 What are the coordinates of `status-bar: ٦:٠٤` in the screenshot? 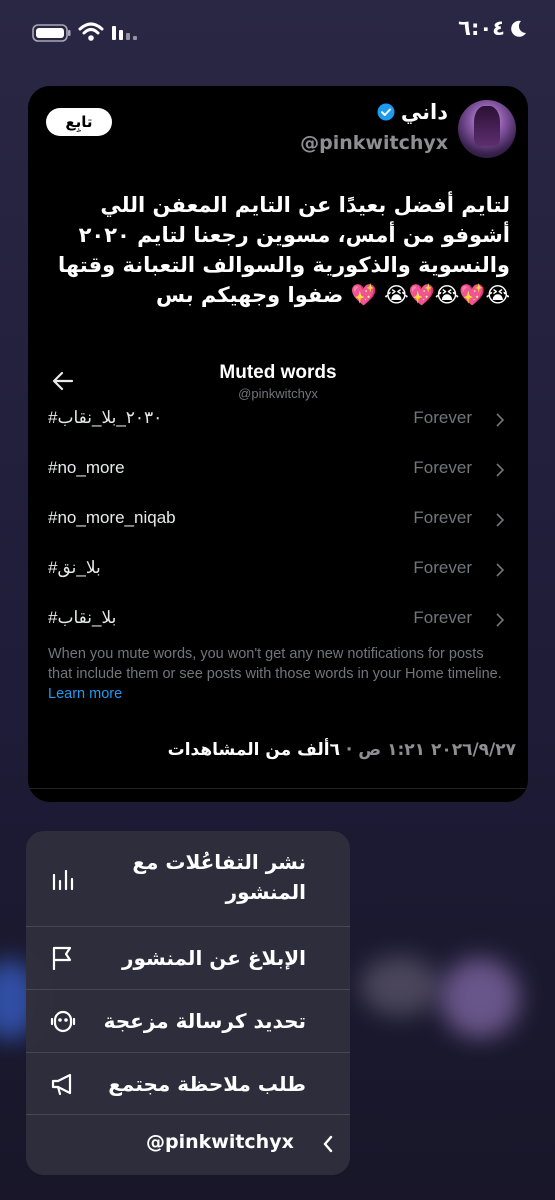 It's located at (277, 31).